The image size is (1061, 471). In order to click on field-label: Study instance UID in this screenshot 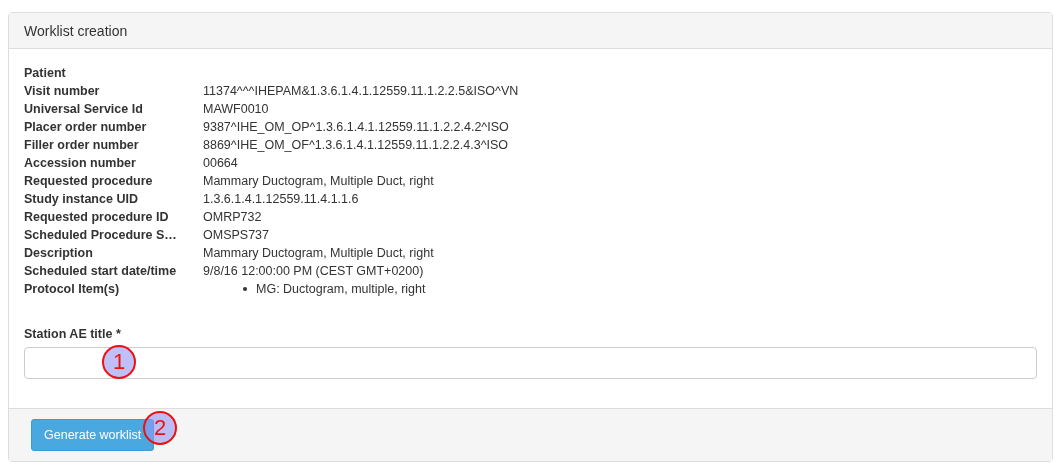, I will do `click(81, 199)`.